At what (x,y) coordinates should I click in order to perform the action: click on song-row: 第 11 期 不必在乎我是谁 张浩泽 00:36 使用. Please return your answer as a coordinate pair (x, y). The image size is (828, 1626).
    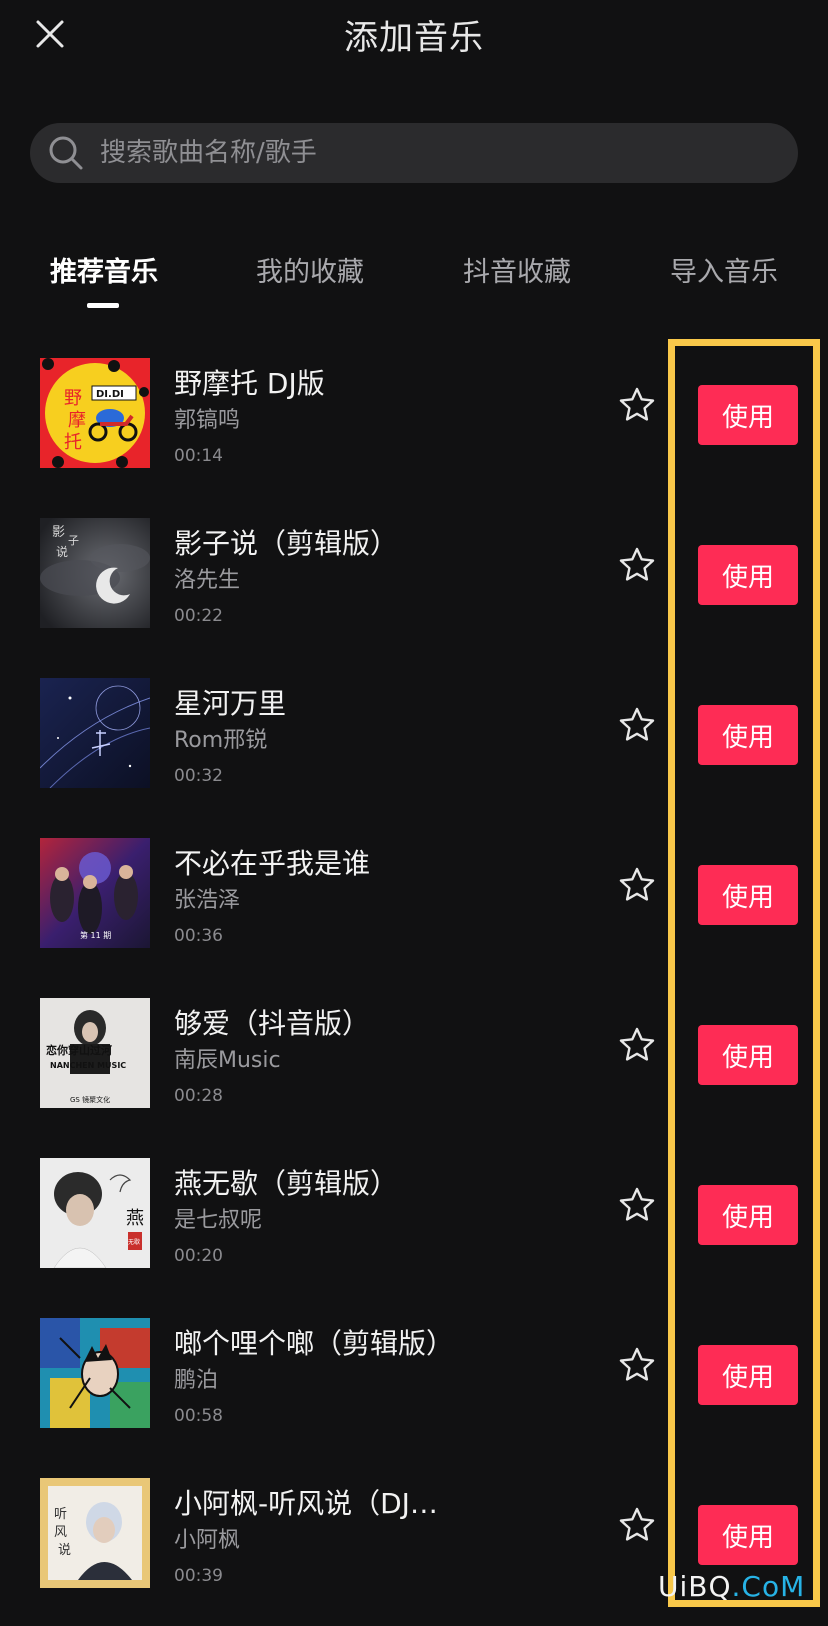
    Looking at the image, I should click on (414, 906).